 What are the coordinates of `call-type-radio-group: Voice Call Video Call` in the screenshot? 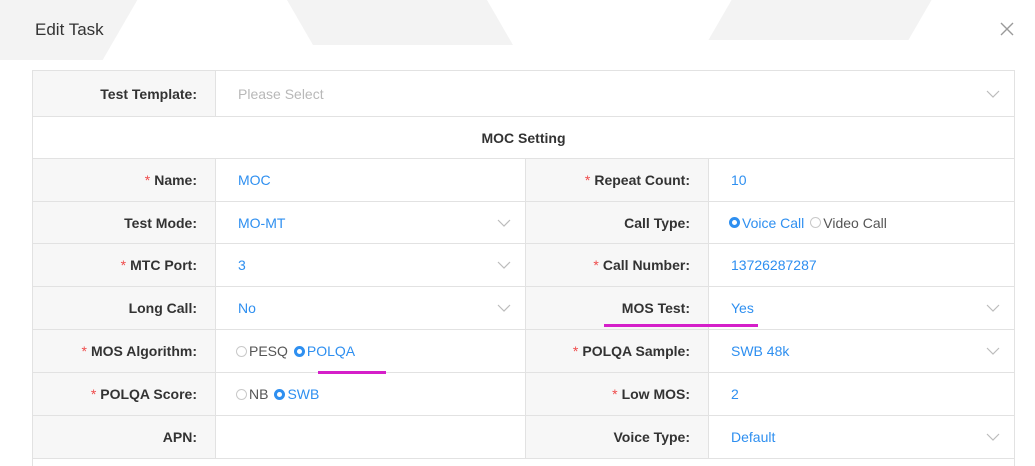 It's located at (861, 222).